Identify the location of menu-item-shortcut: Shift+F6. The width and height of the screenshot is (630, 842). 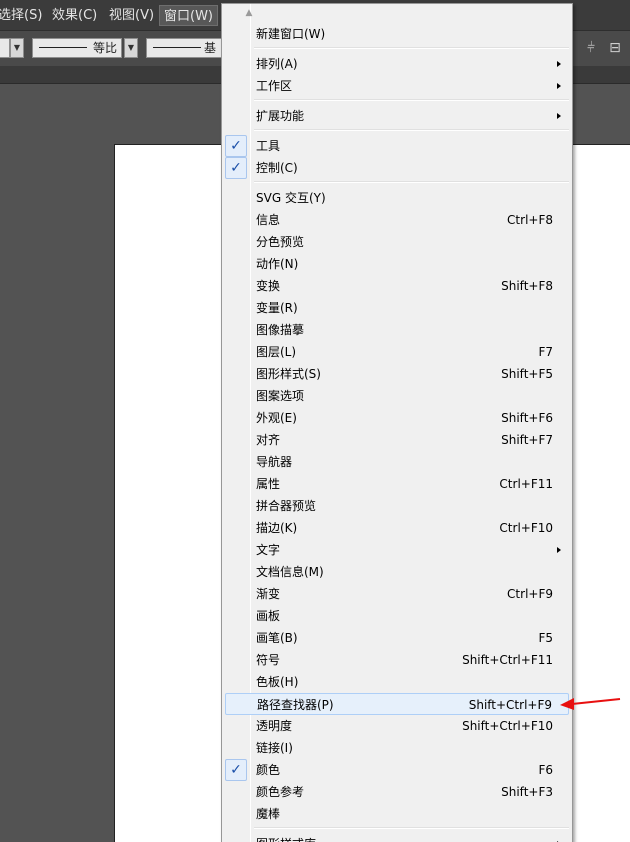
(527, 418).